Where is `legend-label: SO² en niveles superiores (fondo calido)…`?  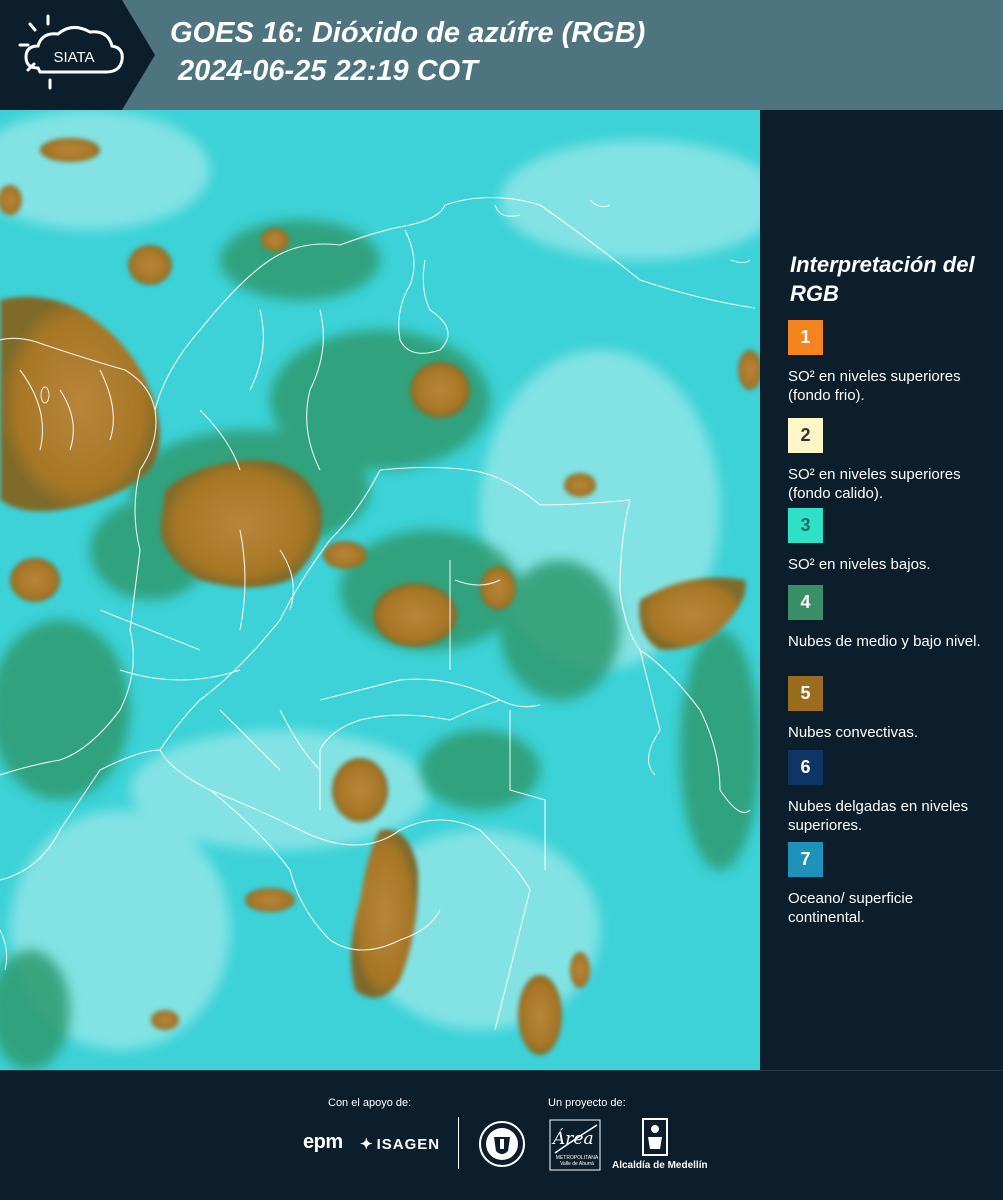
legend-label: SO² en niveles superiores (fondo calido)… is located at coordinates (874, 484).